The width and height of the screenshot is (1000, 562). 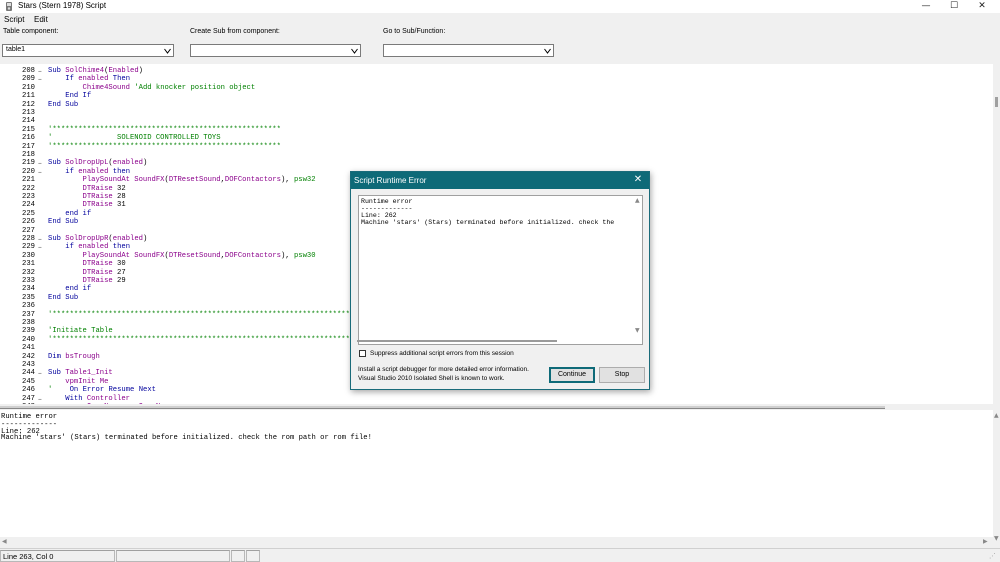 I want to click on menu-edit: Edit, so click(x=41, y=19).